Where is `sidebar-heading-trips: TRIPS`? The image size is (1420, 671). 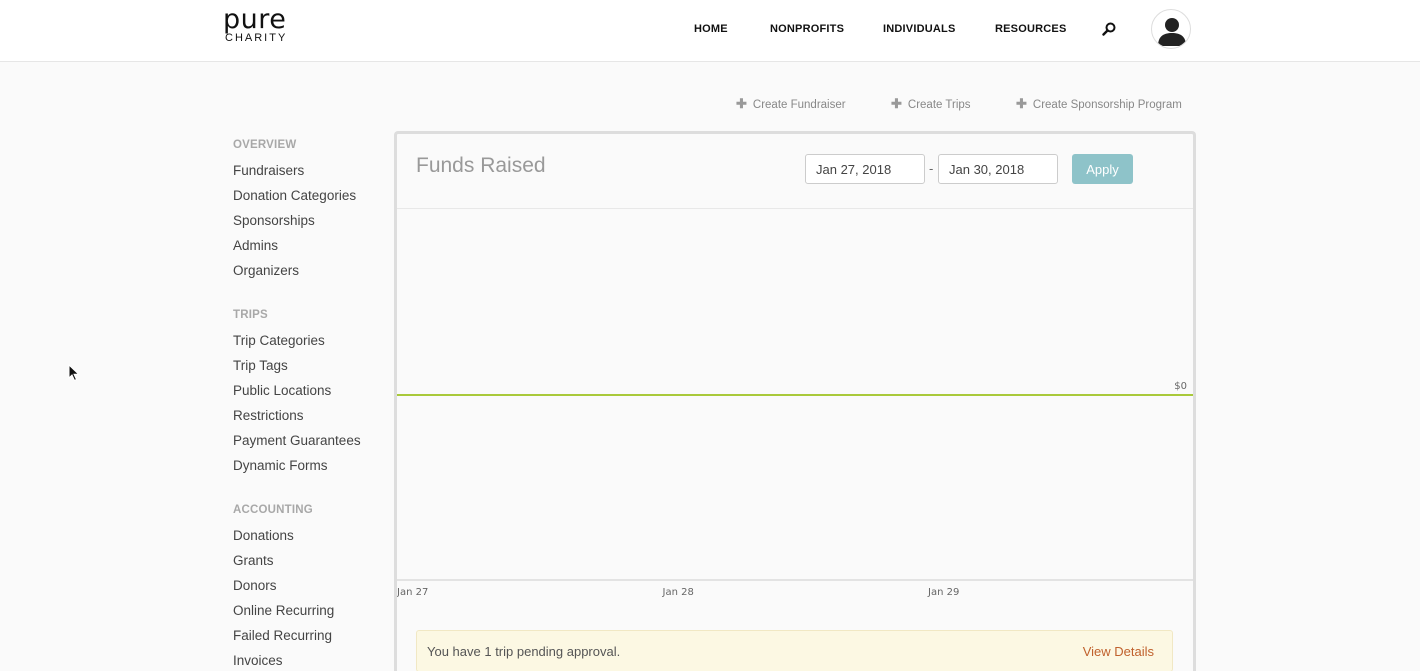 sidebar-heading-trips: TRIPS is located at coordinates (250, 315).